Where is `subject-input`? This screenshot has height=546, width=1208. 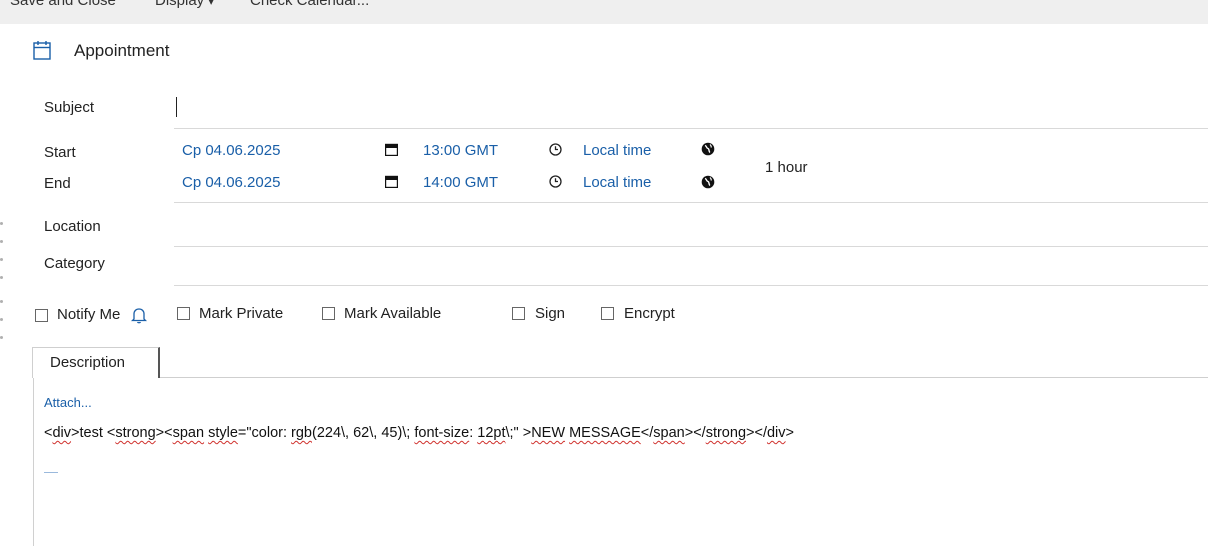
subject-input is located at coordinates (691, 108).